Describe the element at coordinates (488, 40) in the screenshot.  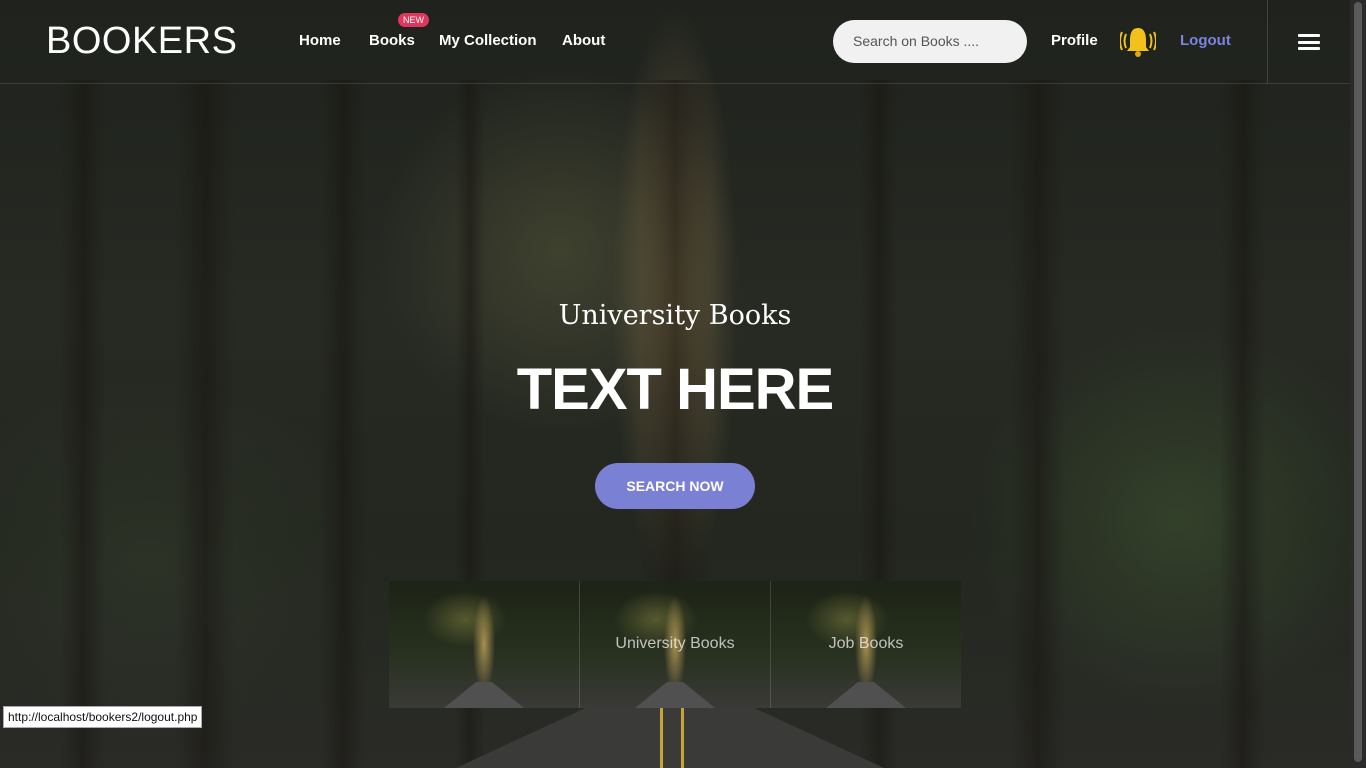
I see `nav-my-collection: My Collection` at that location.